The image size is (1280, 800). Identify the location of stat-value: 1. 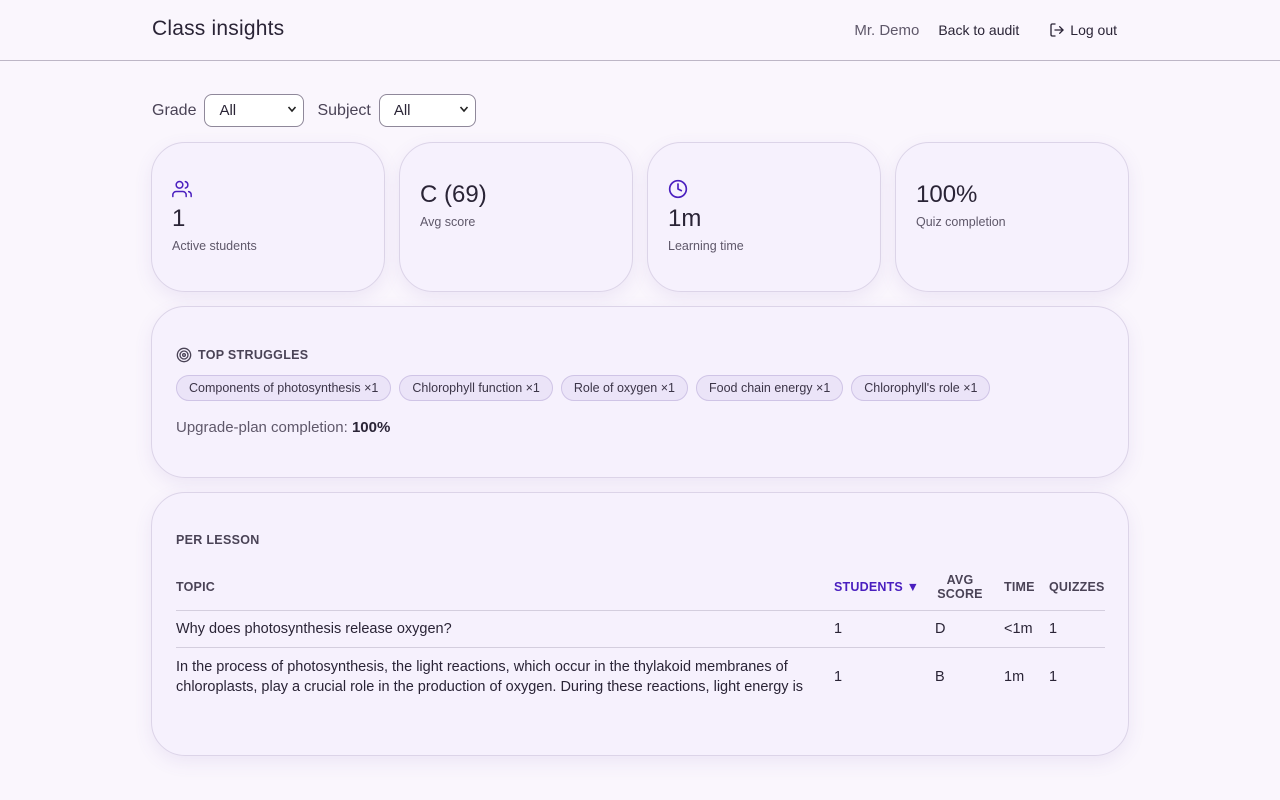
(179, 218).